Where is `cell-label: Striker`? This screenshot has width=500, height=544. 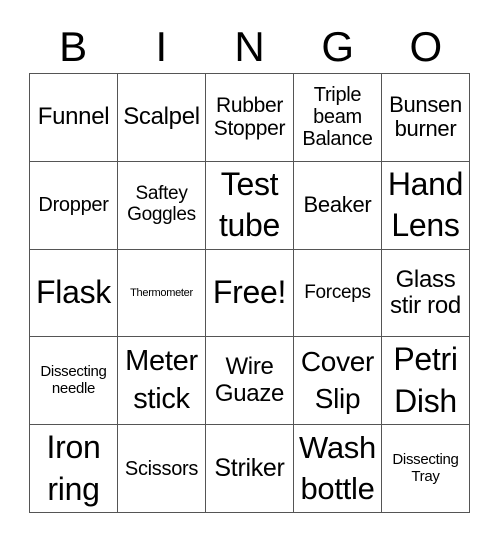 cell-label: Striker is located at coordinates (249, 467).